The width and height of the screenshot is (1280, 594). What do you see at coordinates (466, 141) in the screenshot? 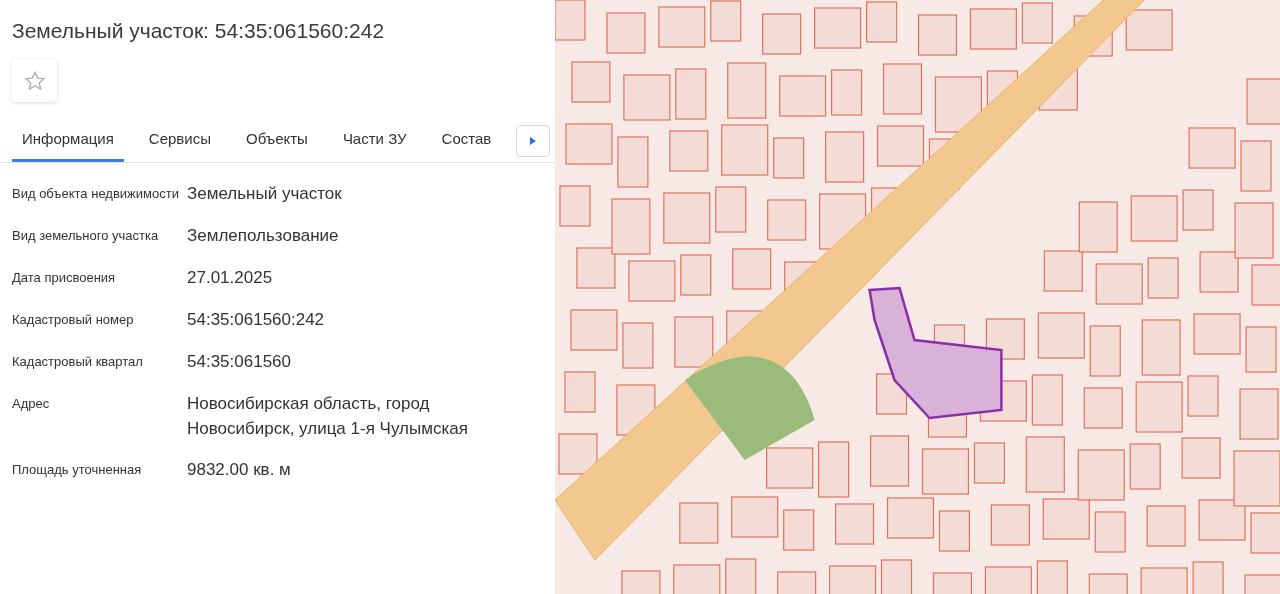
I see `tab: Состав` at bounding box center [466, 141].